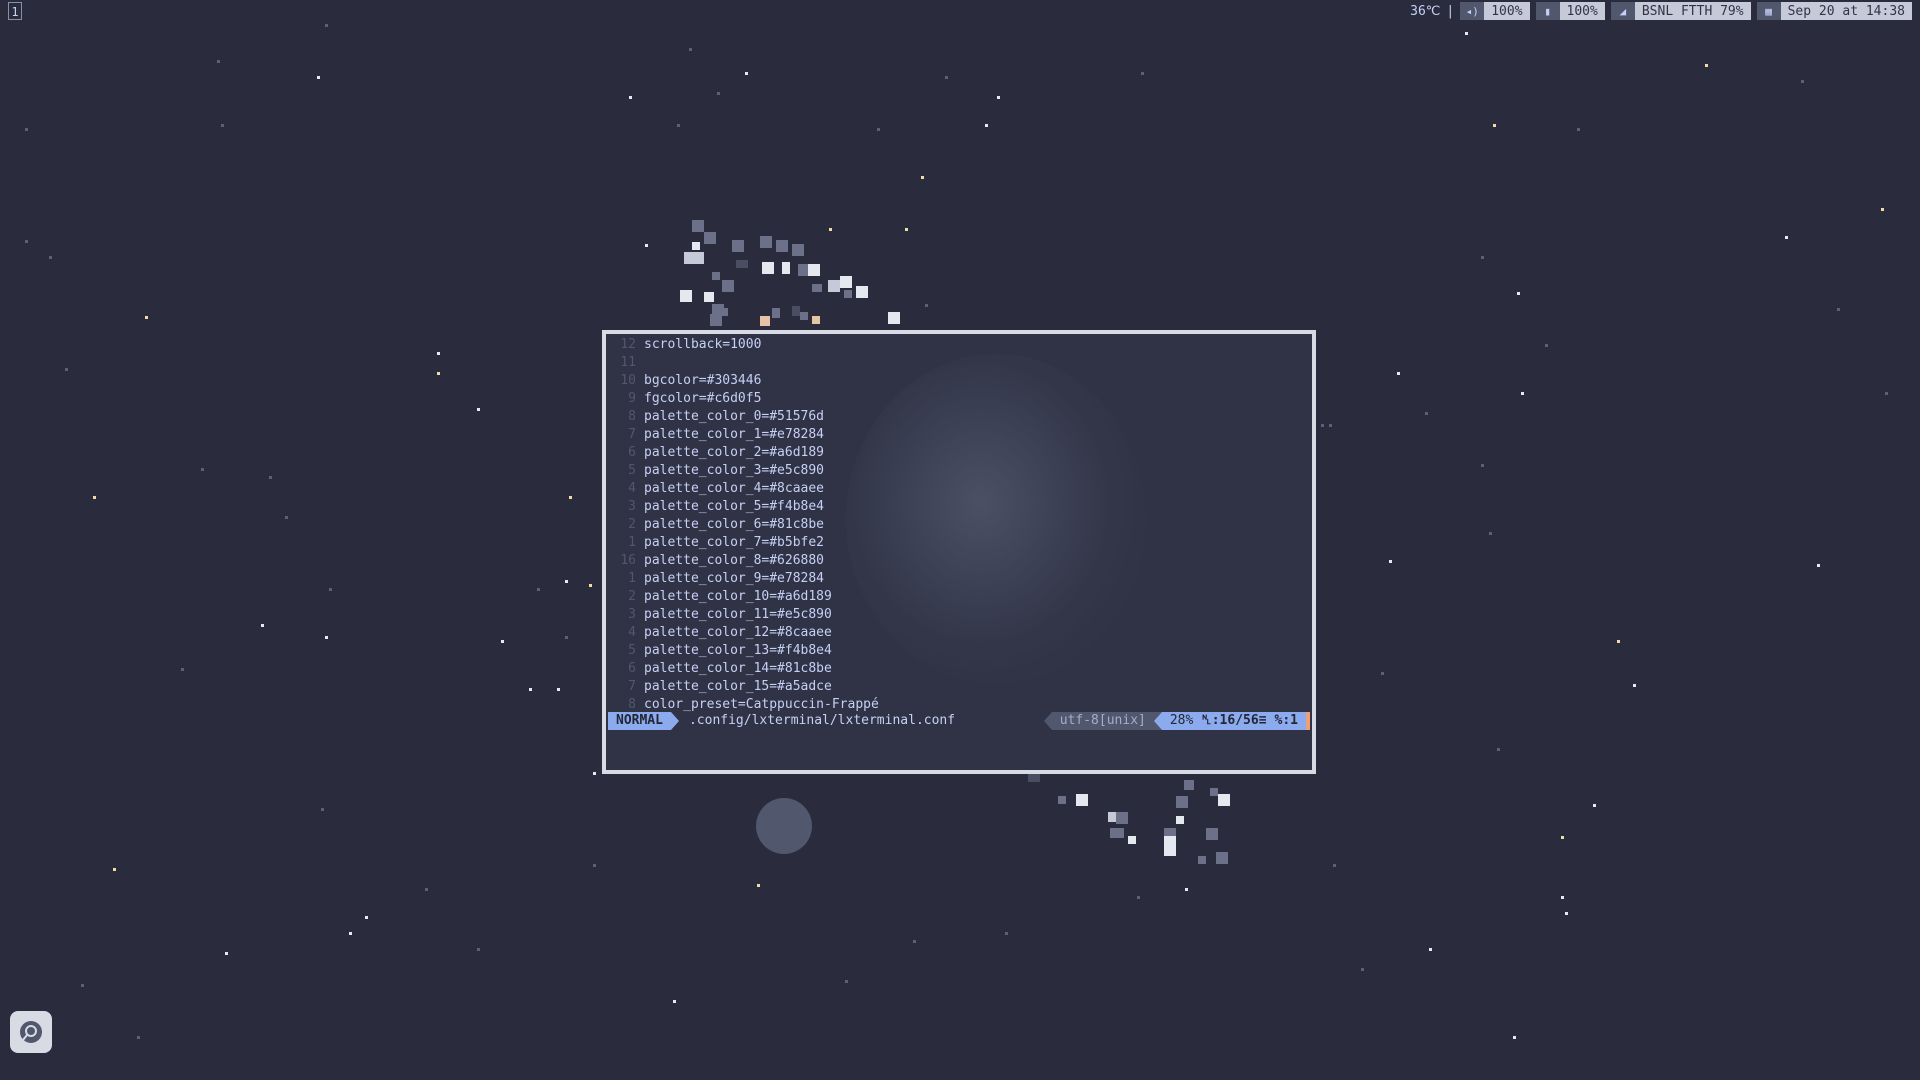  Describe the element at coordinates (703, 380) in the screenshot. I see `line-text: bgcolor=#303446` at that location.